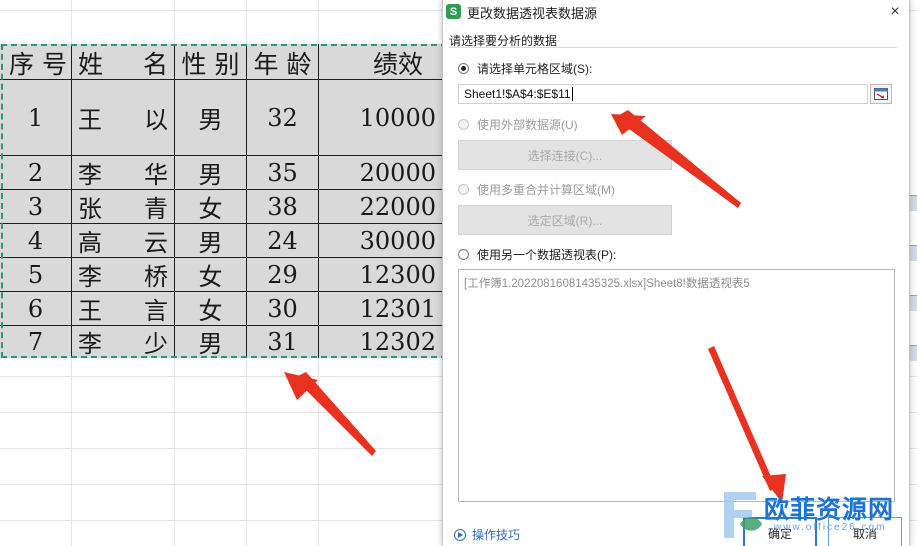 The width and height of the screenshot is (917, 546). Describe the element at coordinates (156, 120) in the screenshot. I see `cell-given-name: 以` at that location.